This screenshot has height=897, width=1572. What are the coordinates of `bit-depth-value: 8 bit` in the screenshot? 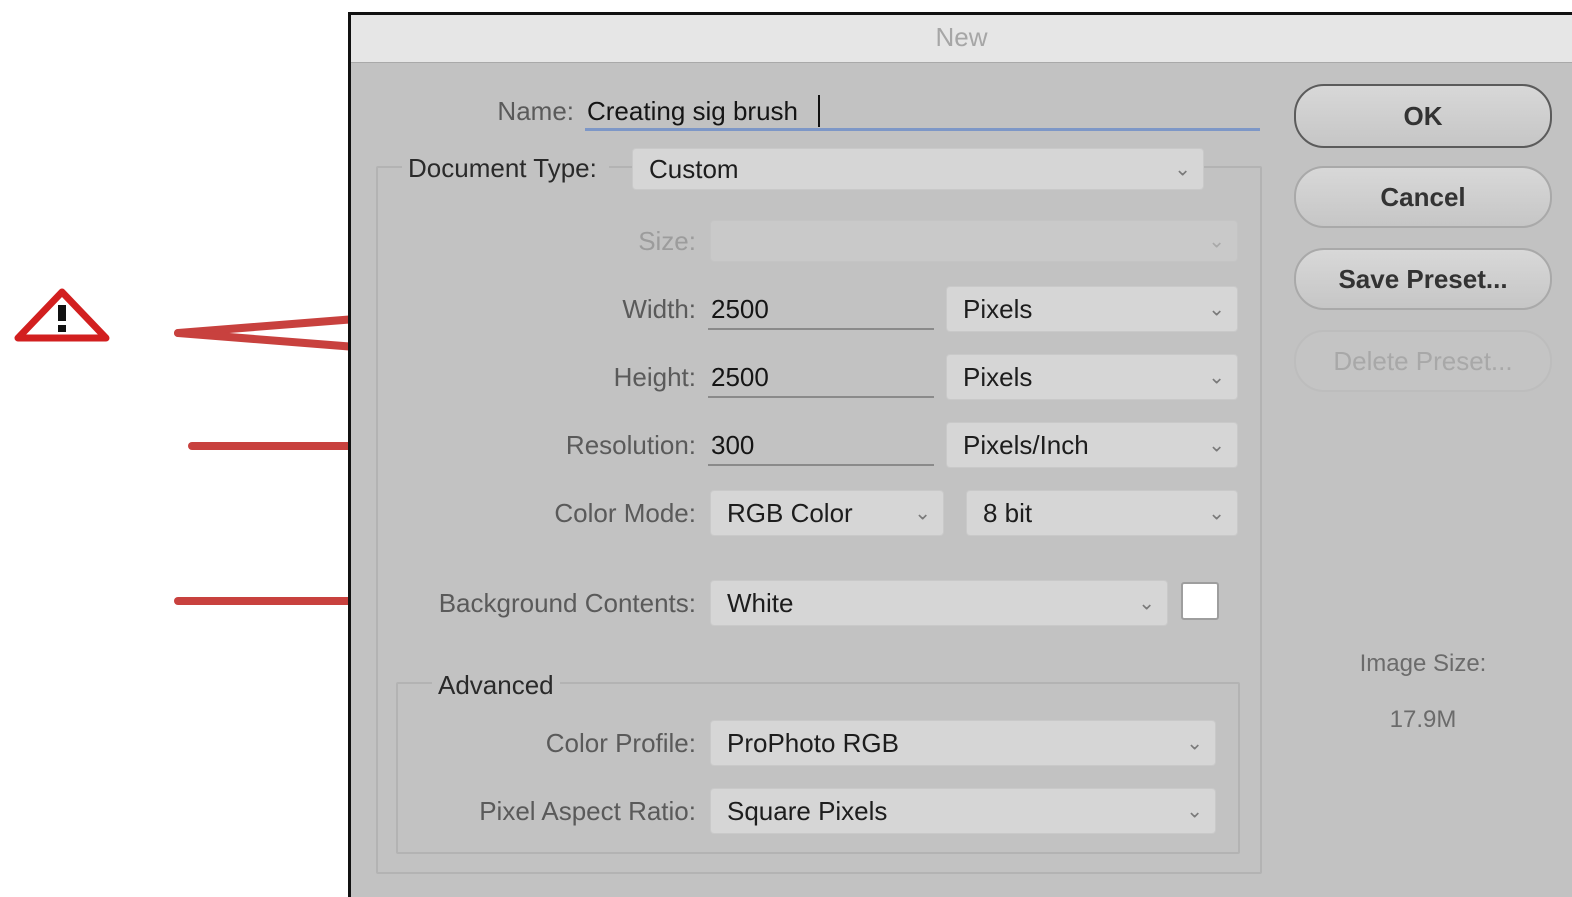 It's located at (1008, 512).